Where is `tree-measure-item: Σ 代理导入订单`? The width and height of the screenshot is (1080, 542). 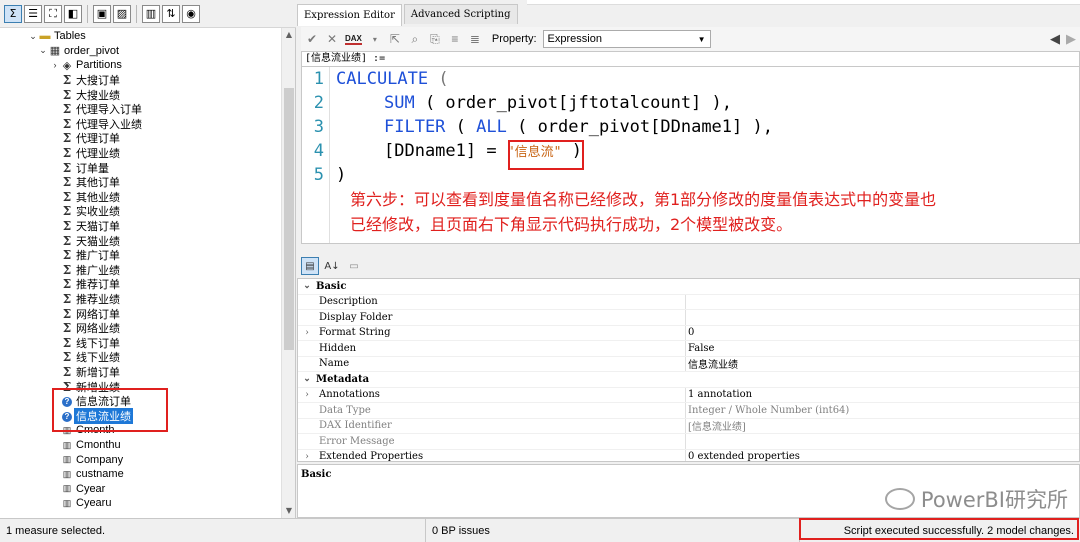
tree-measure-item: Σ 代理导入订单 is located at coordinates (102, 109).